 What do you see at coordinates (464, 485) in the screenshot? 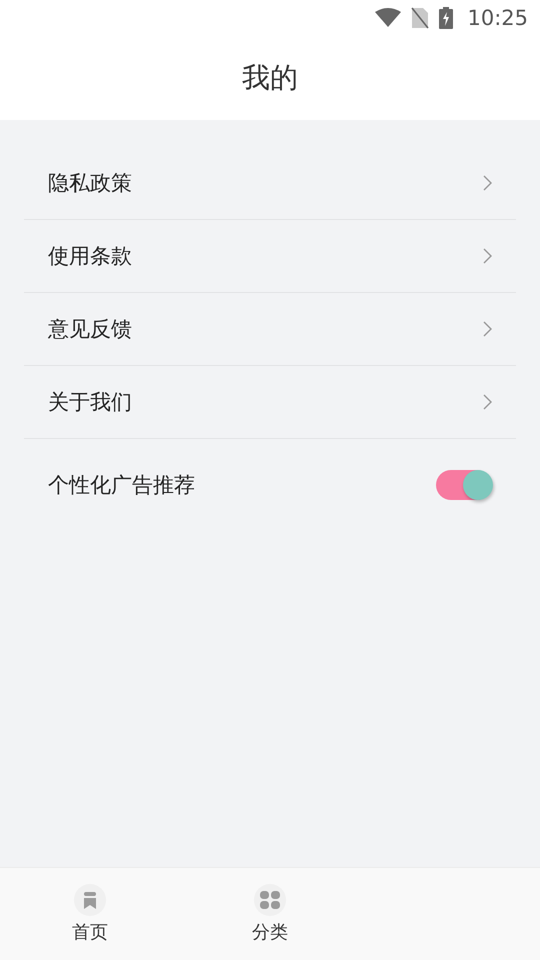
I see `toggle-switch` at bounding box center [464, 485].